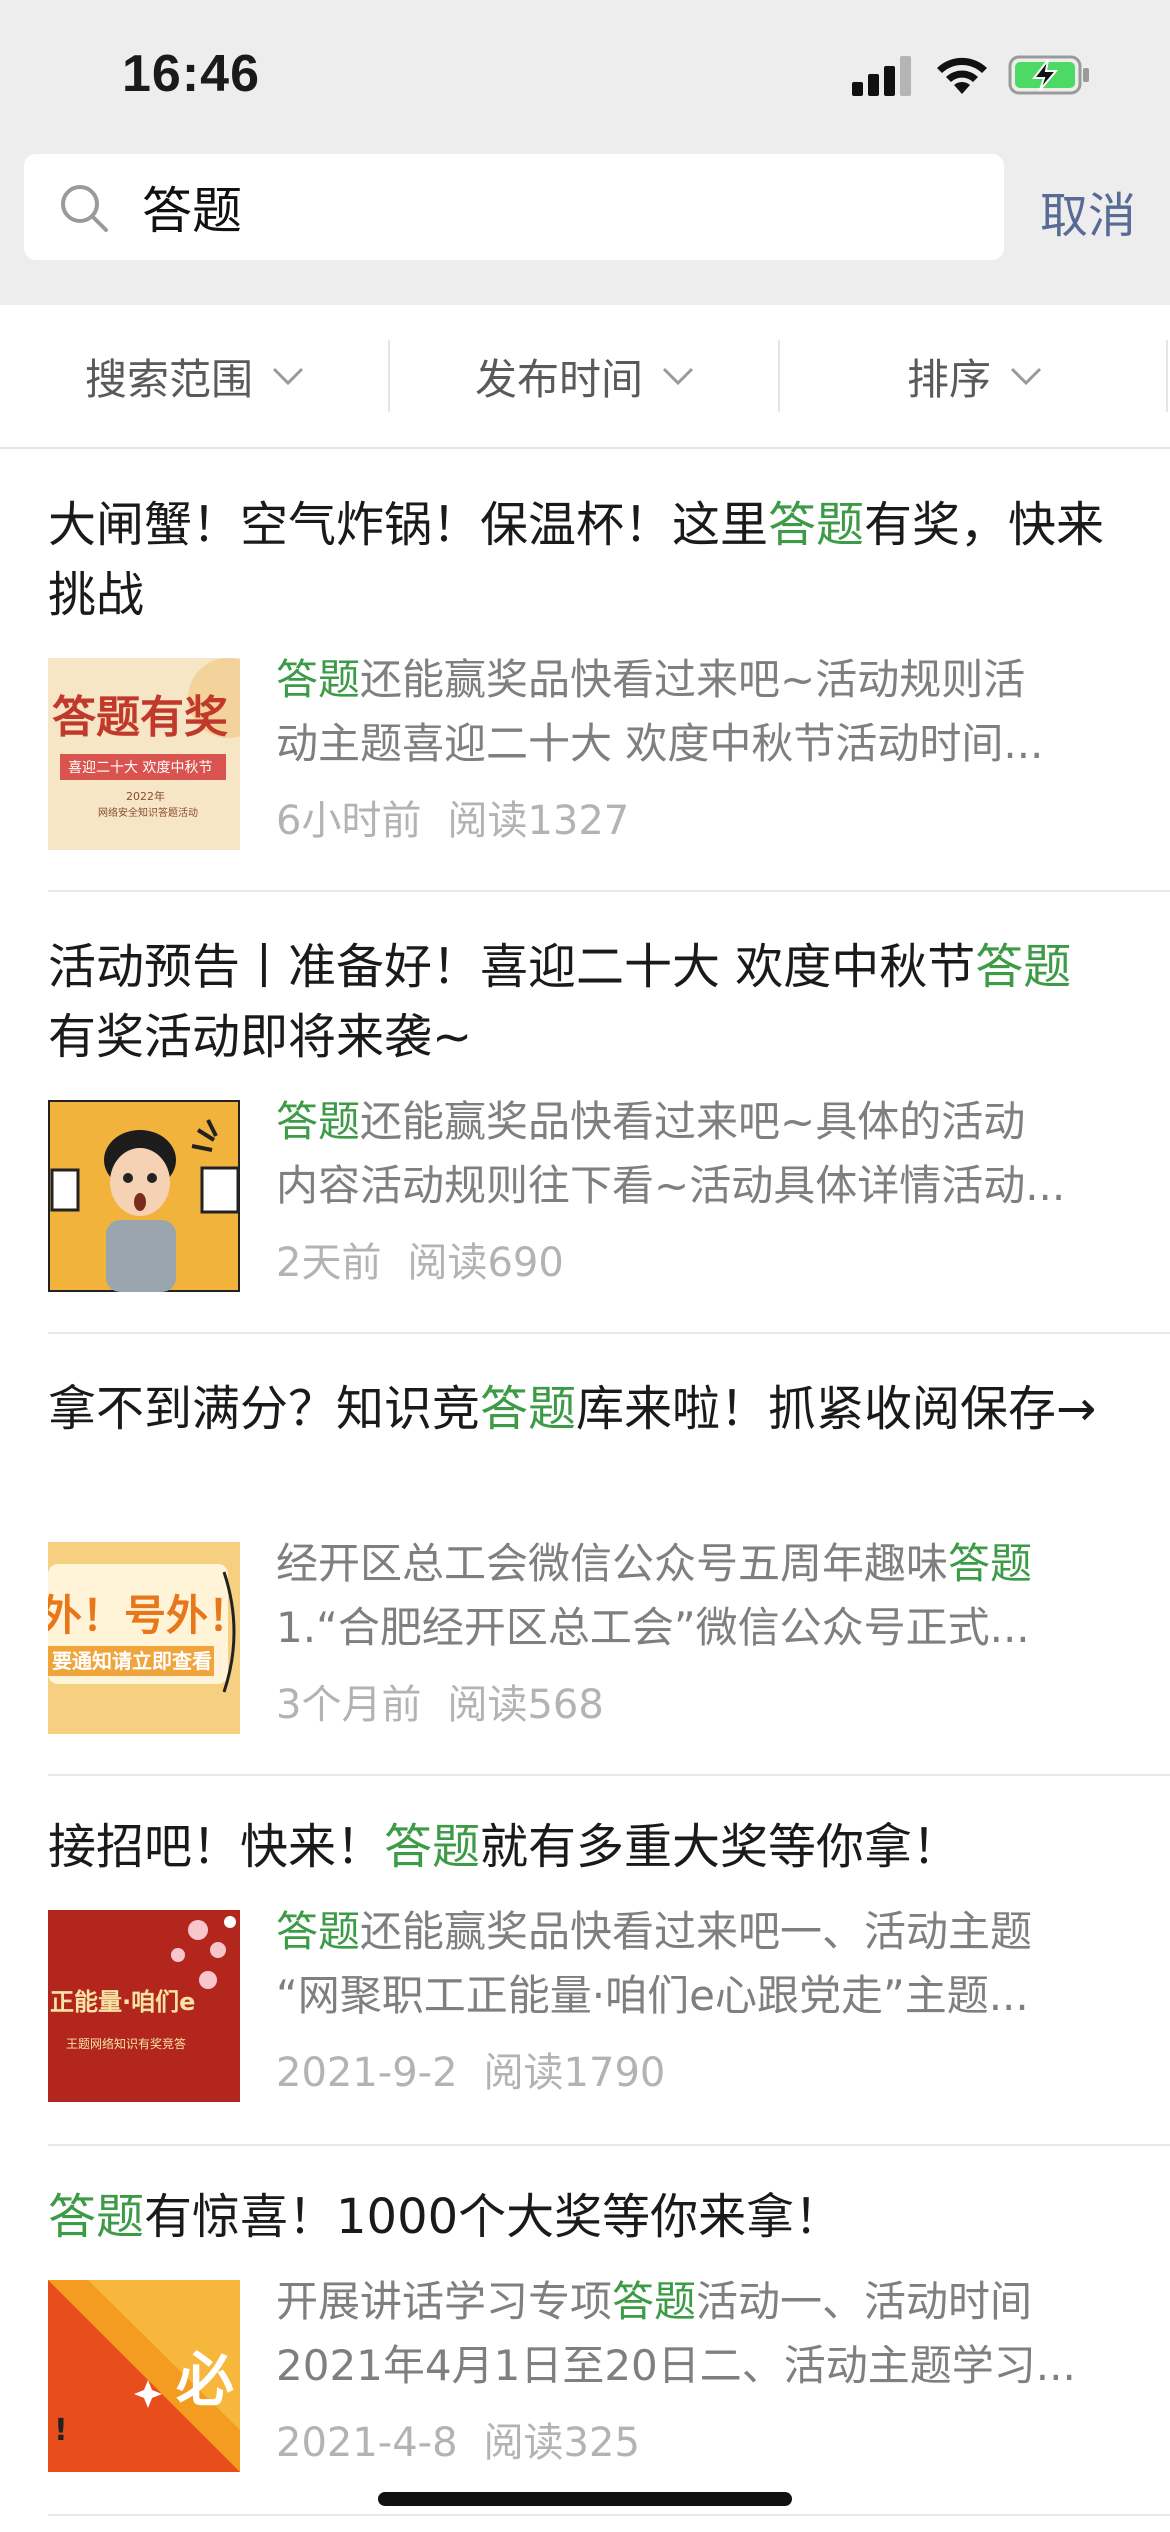 Image resolution: width=1170 pixels, height=2532 pixels. What do you see at coordinates (144, 1196) in the screenshot?
I see `result-thumbnail` at bounding box center [144, 1196].